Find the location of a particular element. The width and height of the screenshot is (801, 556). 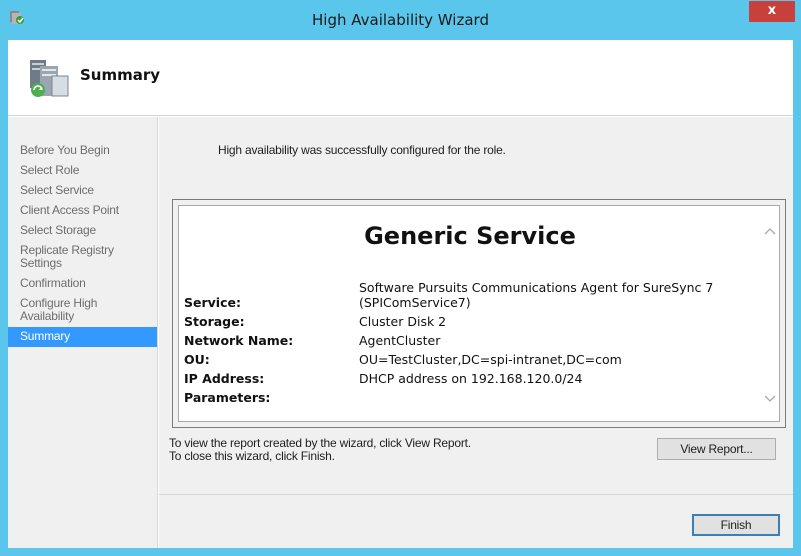

report-key: Service: is located at coordinates (212, 302).